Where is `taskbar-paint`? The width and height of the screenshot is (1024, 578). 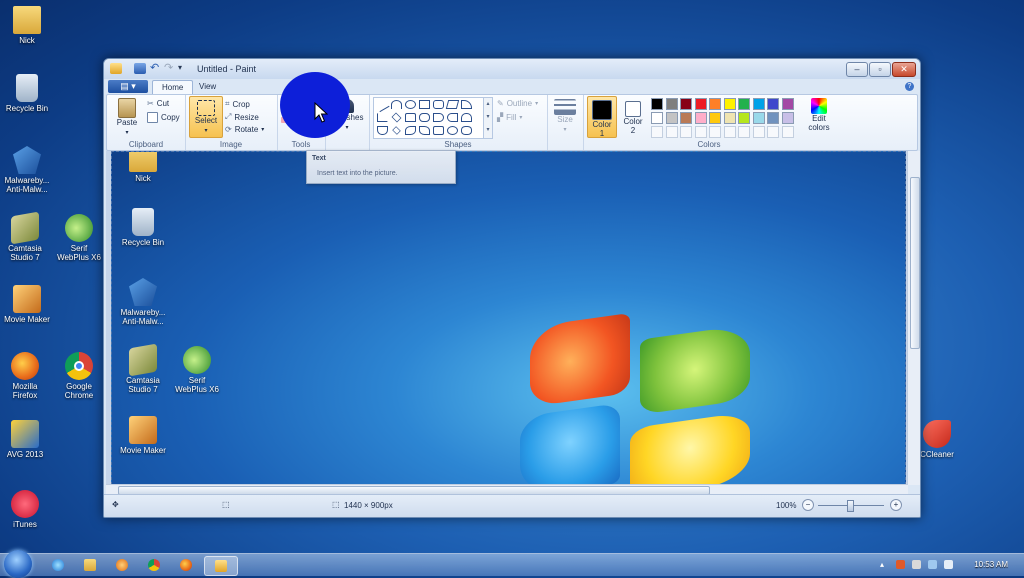
taskbar-paint is located at coordinates (221, 566).